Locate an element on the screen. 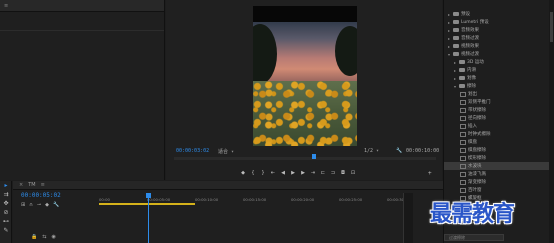 The image size is (554, 243). go-to-in-icon: ⇤ is located at coordinates (273, 173).